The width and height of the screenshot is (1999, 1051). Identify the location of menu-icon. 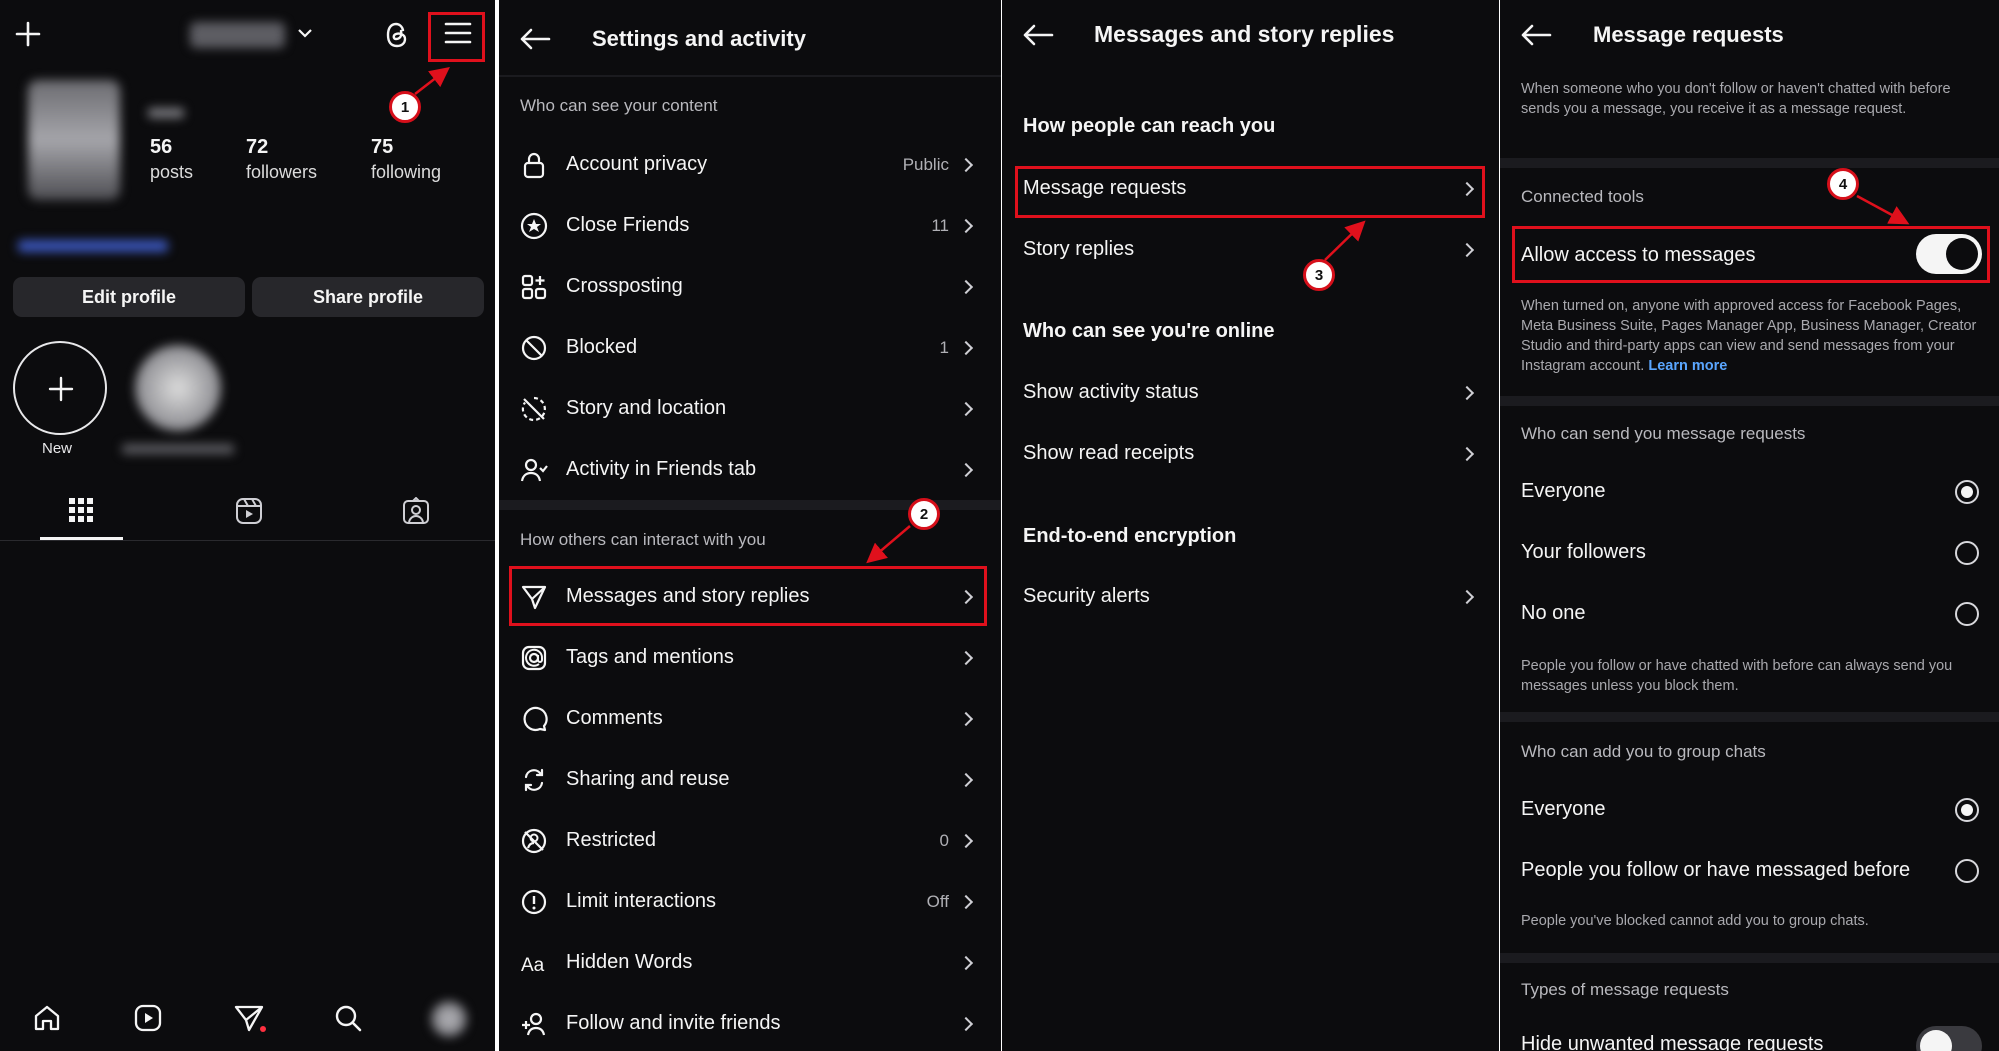
(458, 33).